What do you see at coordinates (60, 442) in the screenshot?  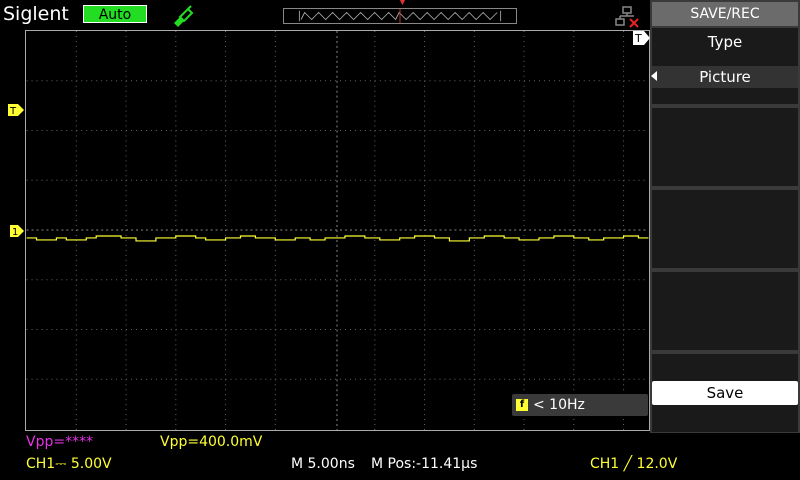 I see `vpp-ch2-readout: Vpp=****` at bounding box center [60, 442].